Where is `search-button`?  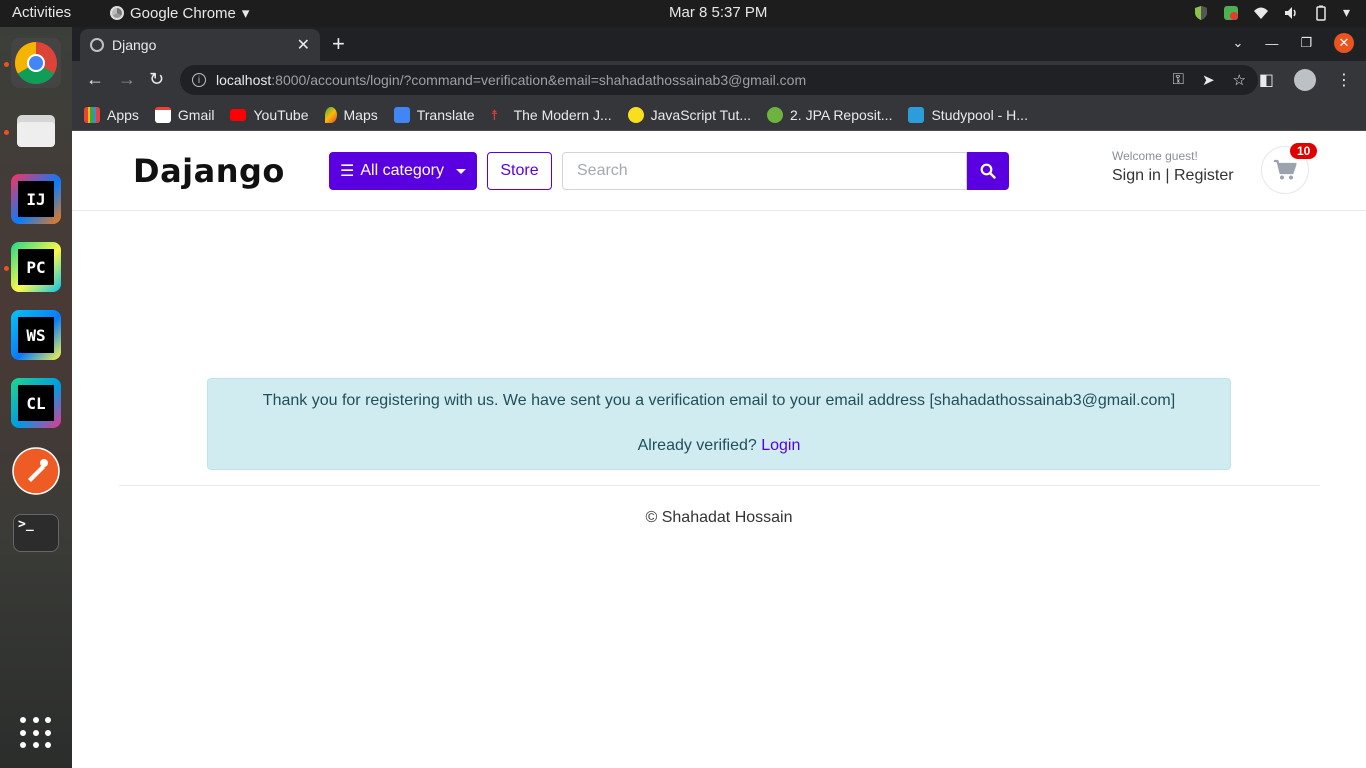
search-button is located at coordinates (988, 171).